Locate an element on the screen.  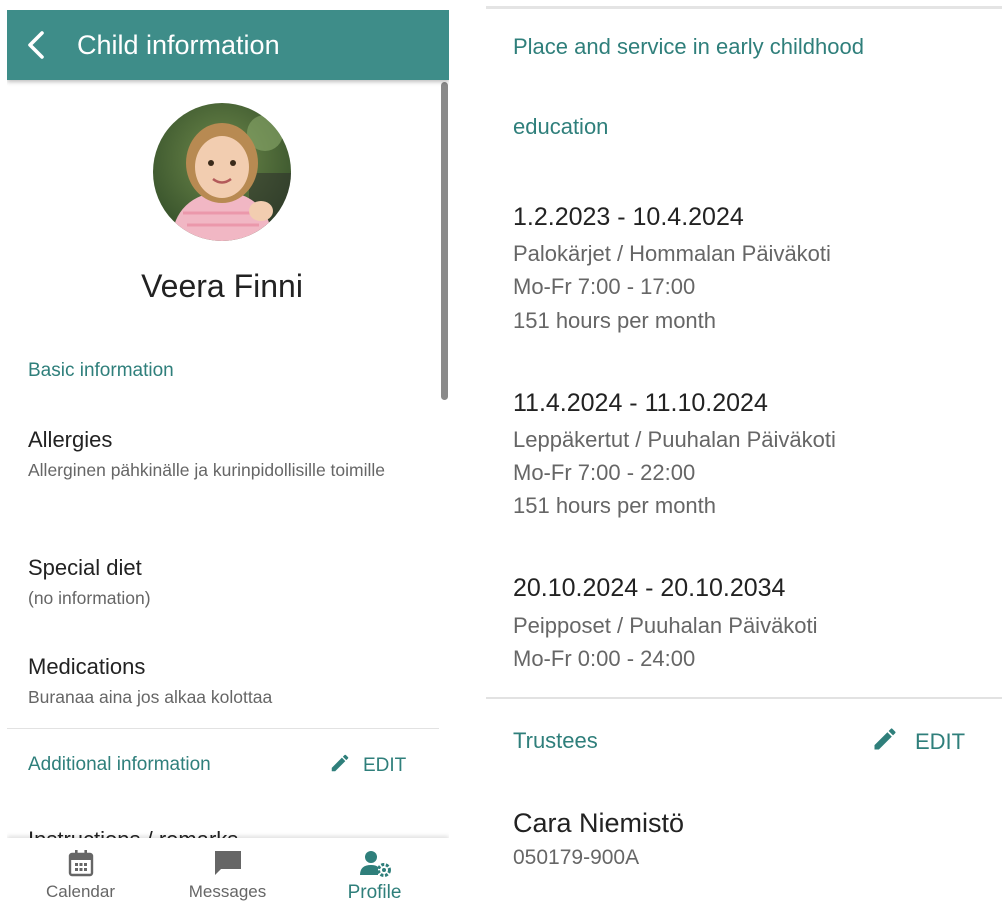
nav-label-calendar: Calendar is located at coordinates (80, 891).